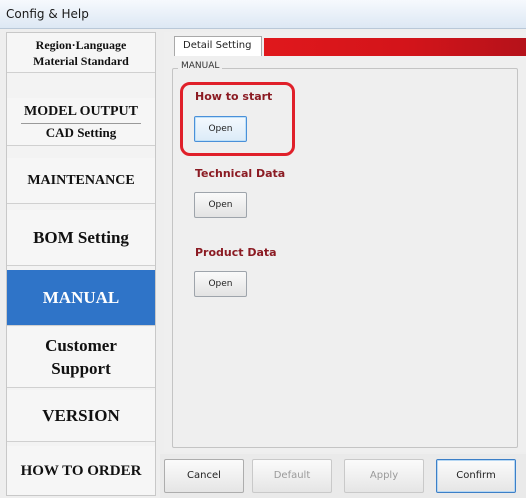  I want to click on sidebar-item-bom-setting: BOM Setting, so click(81, 238).